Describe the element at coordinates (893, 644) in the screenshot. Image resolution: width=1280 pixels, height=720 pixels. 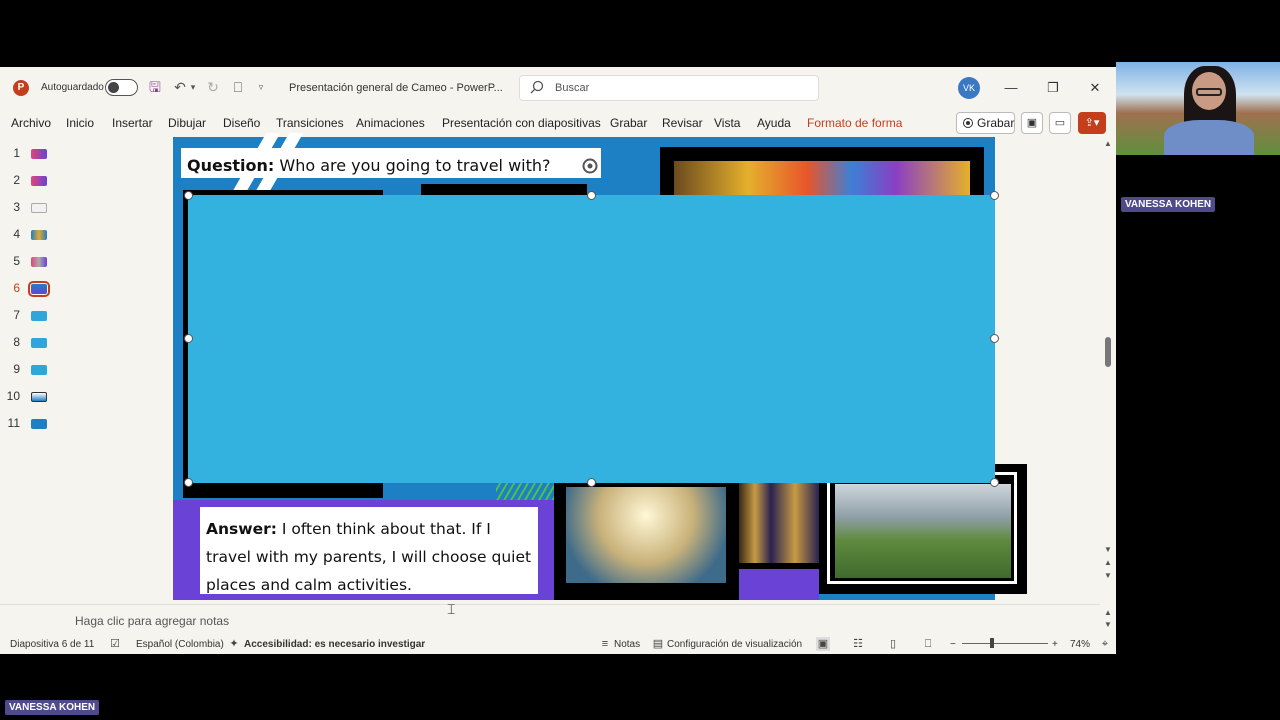
I see `reading-view-icon: ▯` at that location.